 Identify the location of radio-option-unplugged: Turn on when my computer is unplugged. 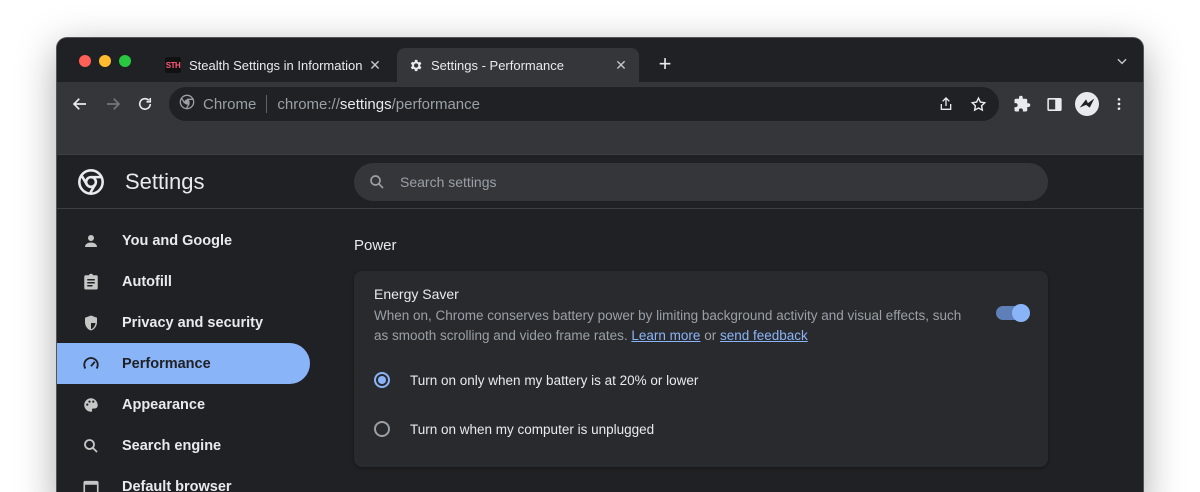
(514, 429).